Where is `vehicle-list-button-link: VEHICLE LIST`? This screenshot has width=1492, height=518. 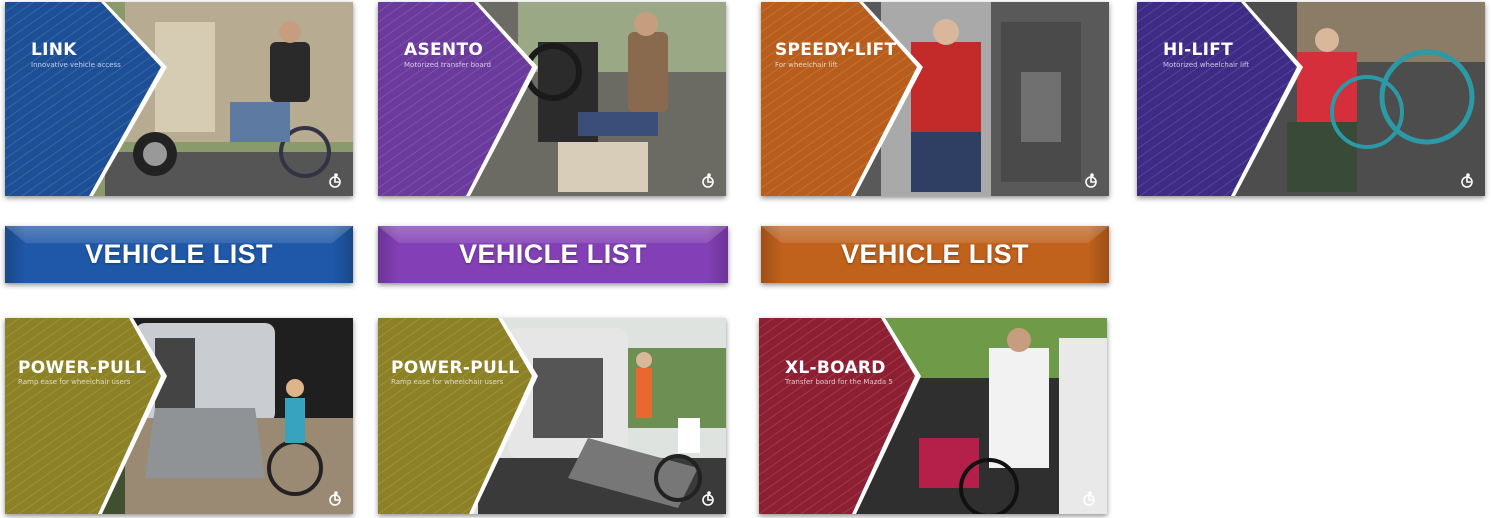 vehicle-list-button-link: VEHICLE LIST is located at coordinates (179, 254).